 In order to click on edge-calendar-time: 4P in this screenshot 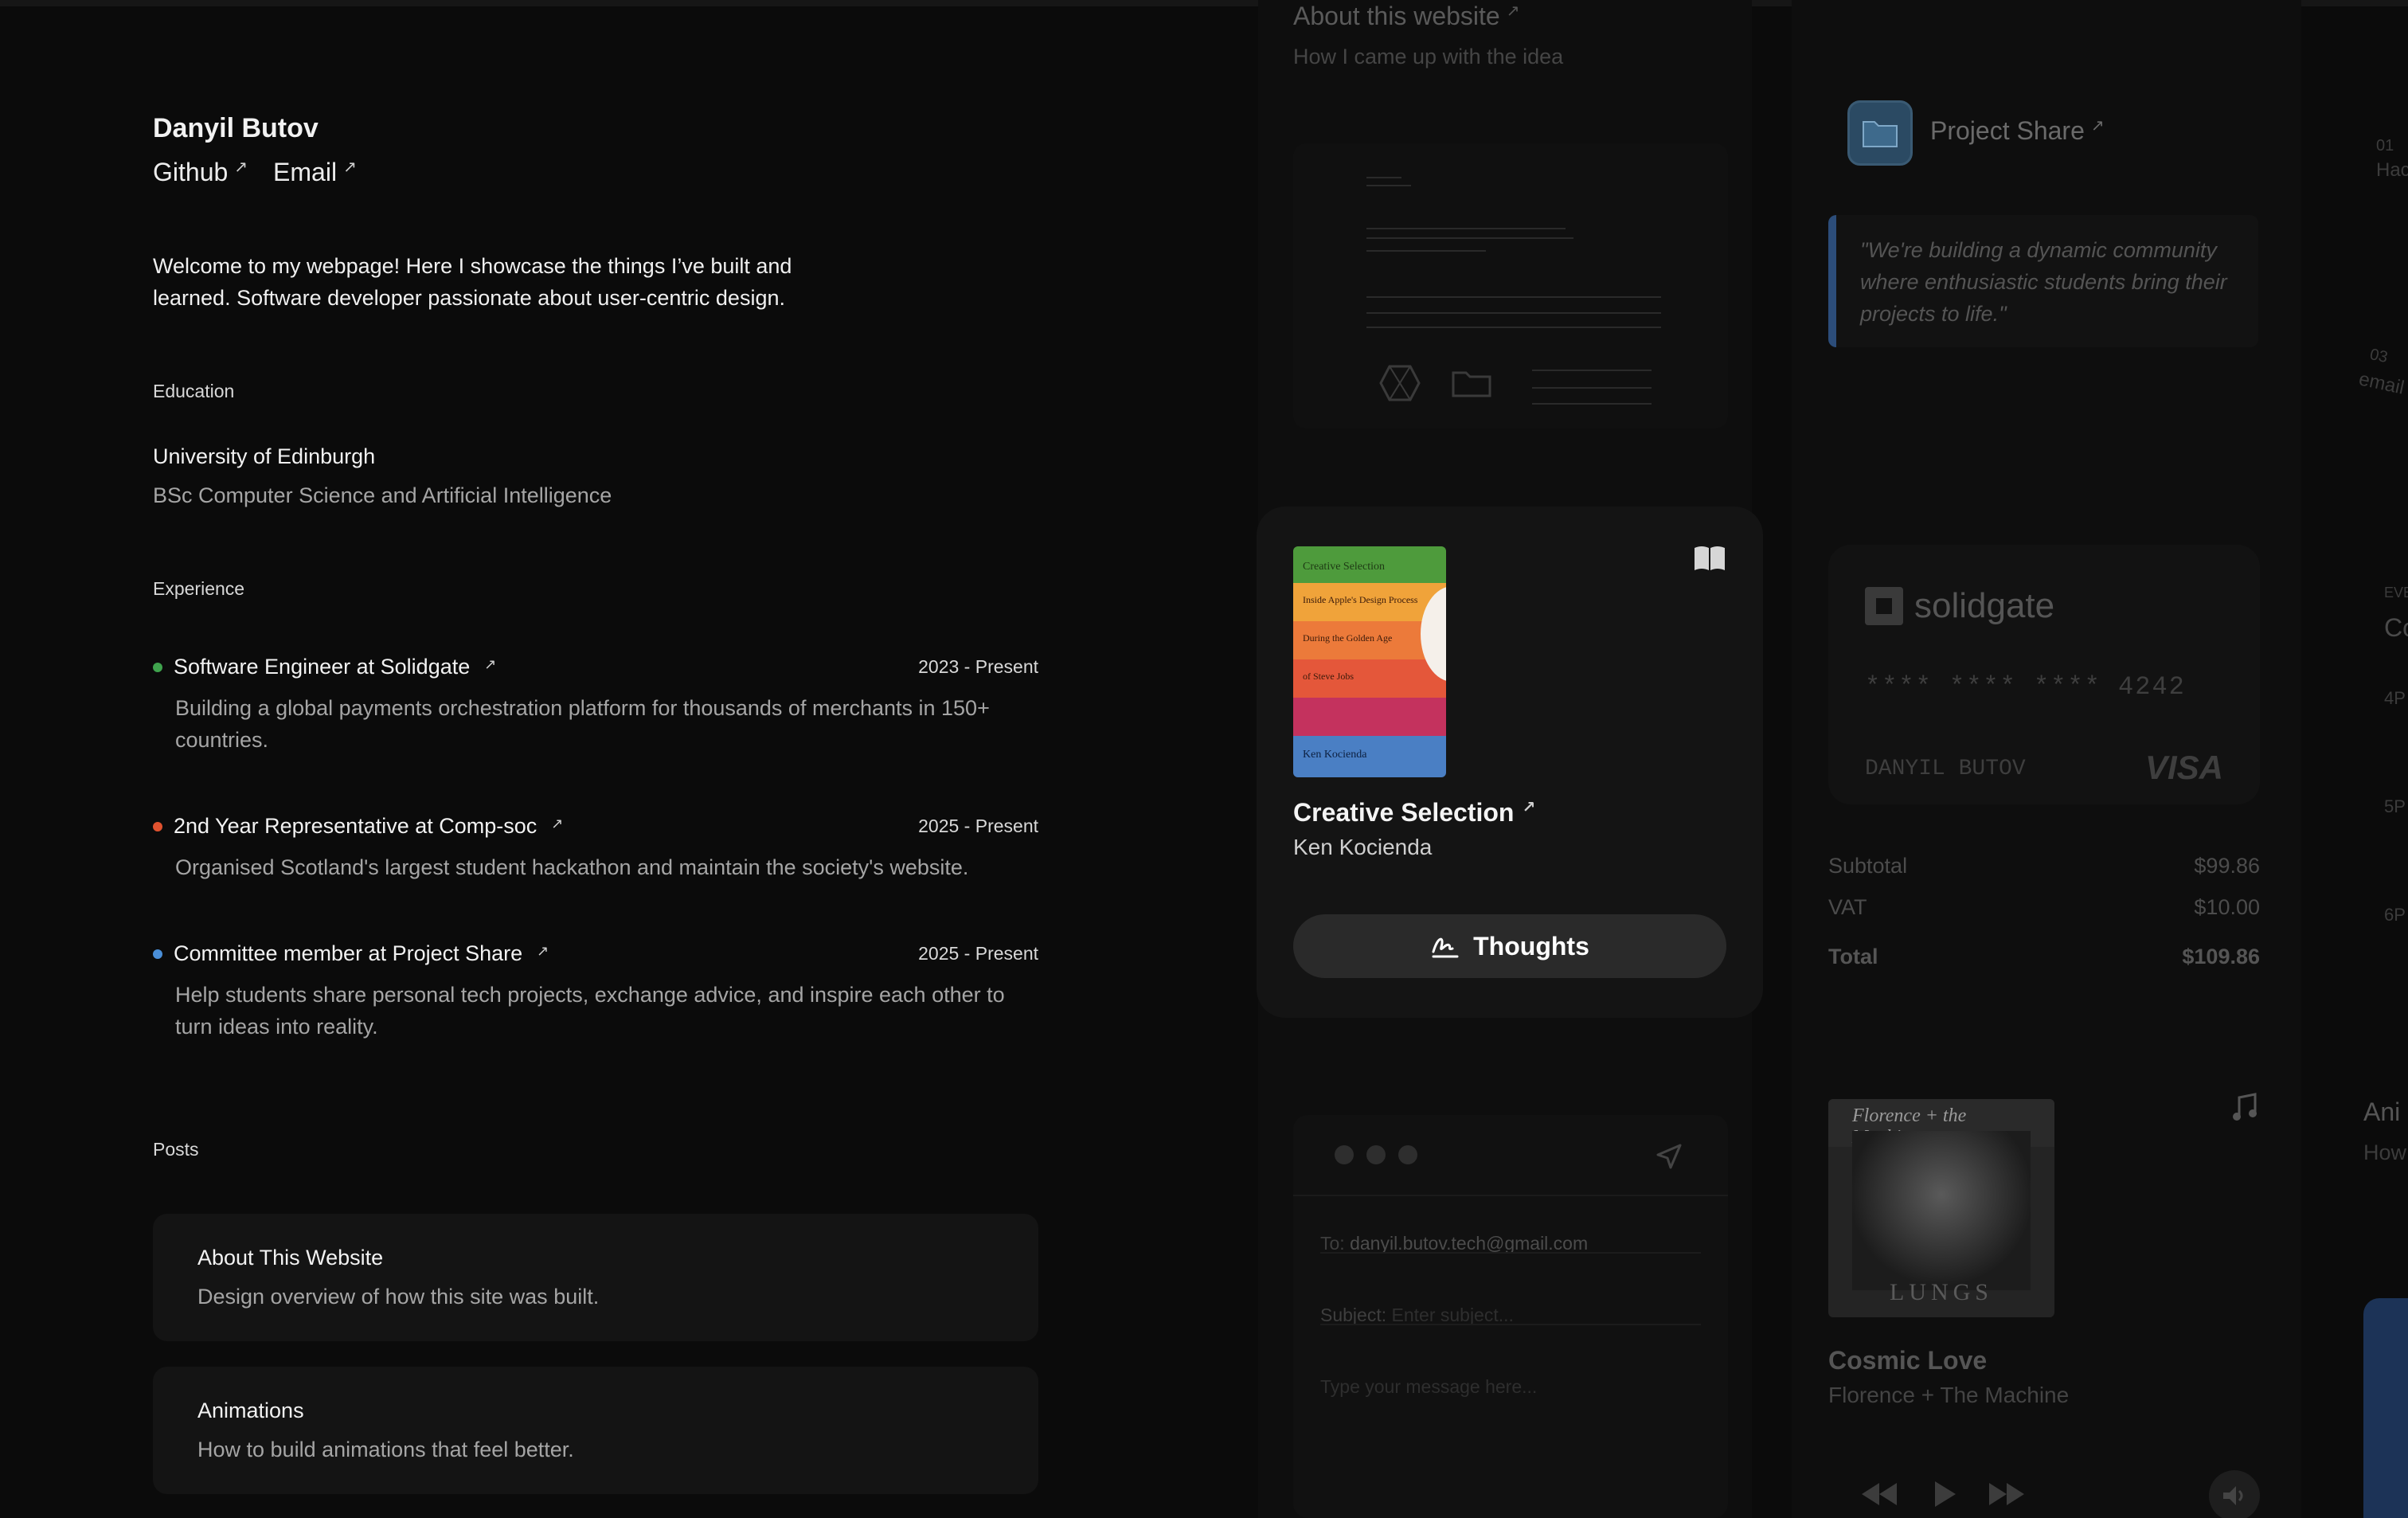, I will do `click(2395, 698)`.